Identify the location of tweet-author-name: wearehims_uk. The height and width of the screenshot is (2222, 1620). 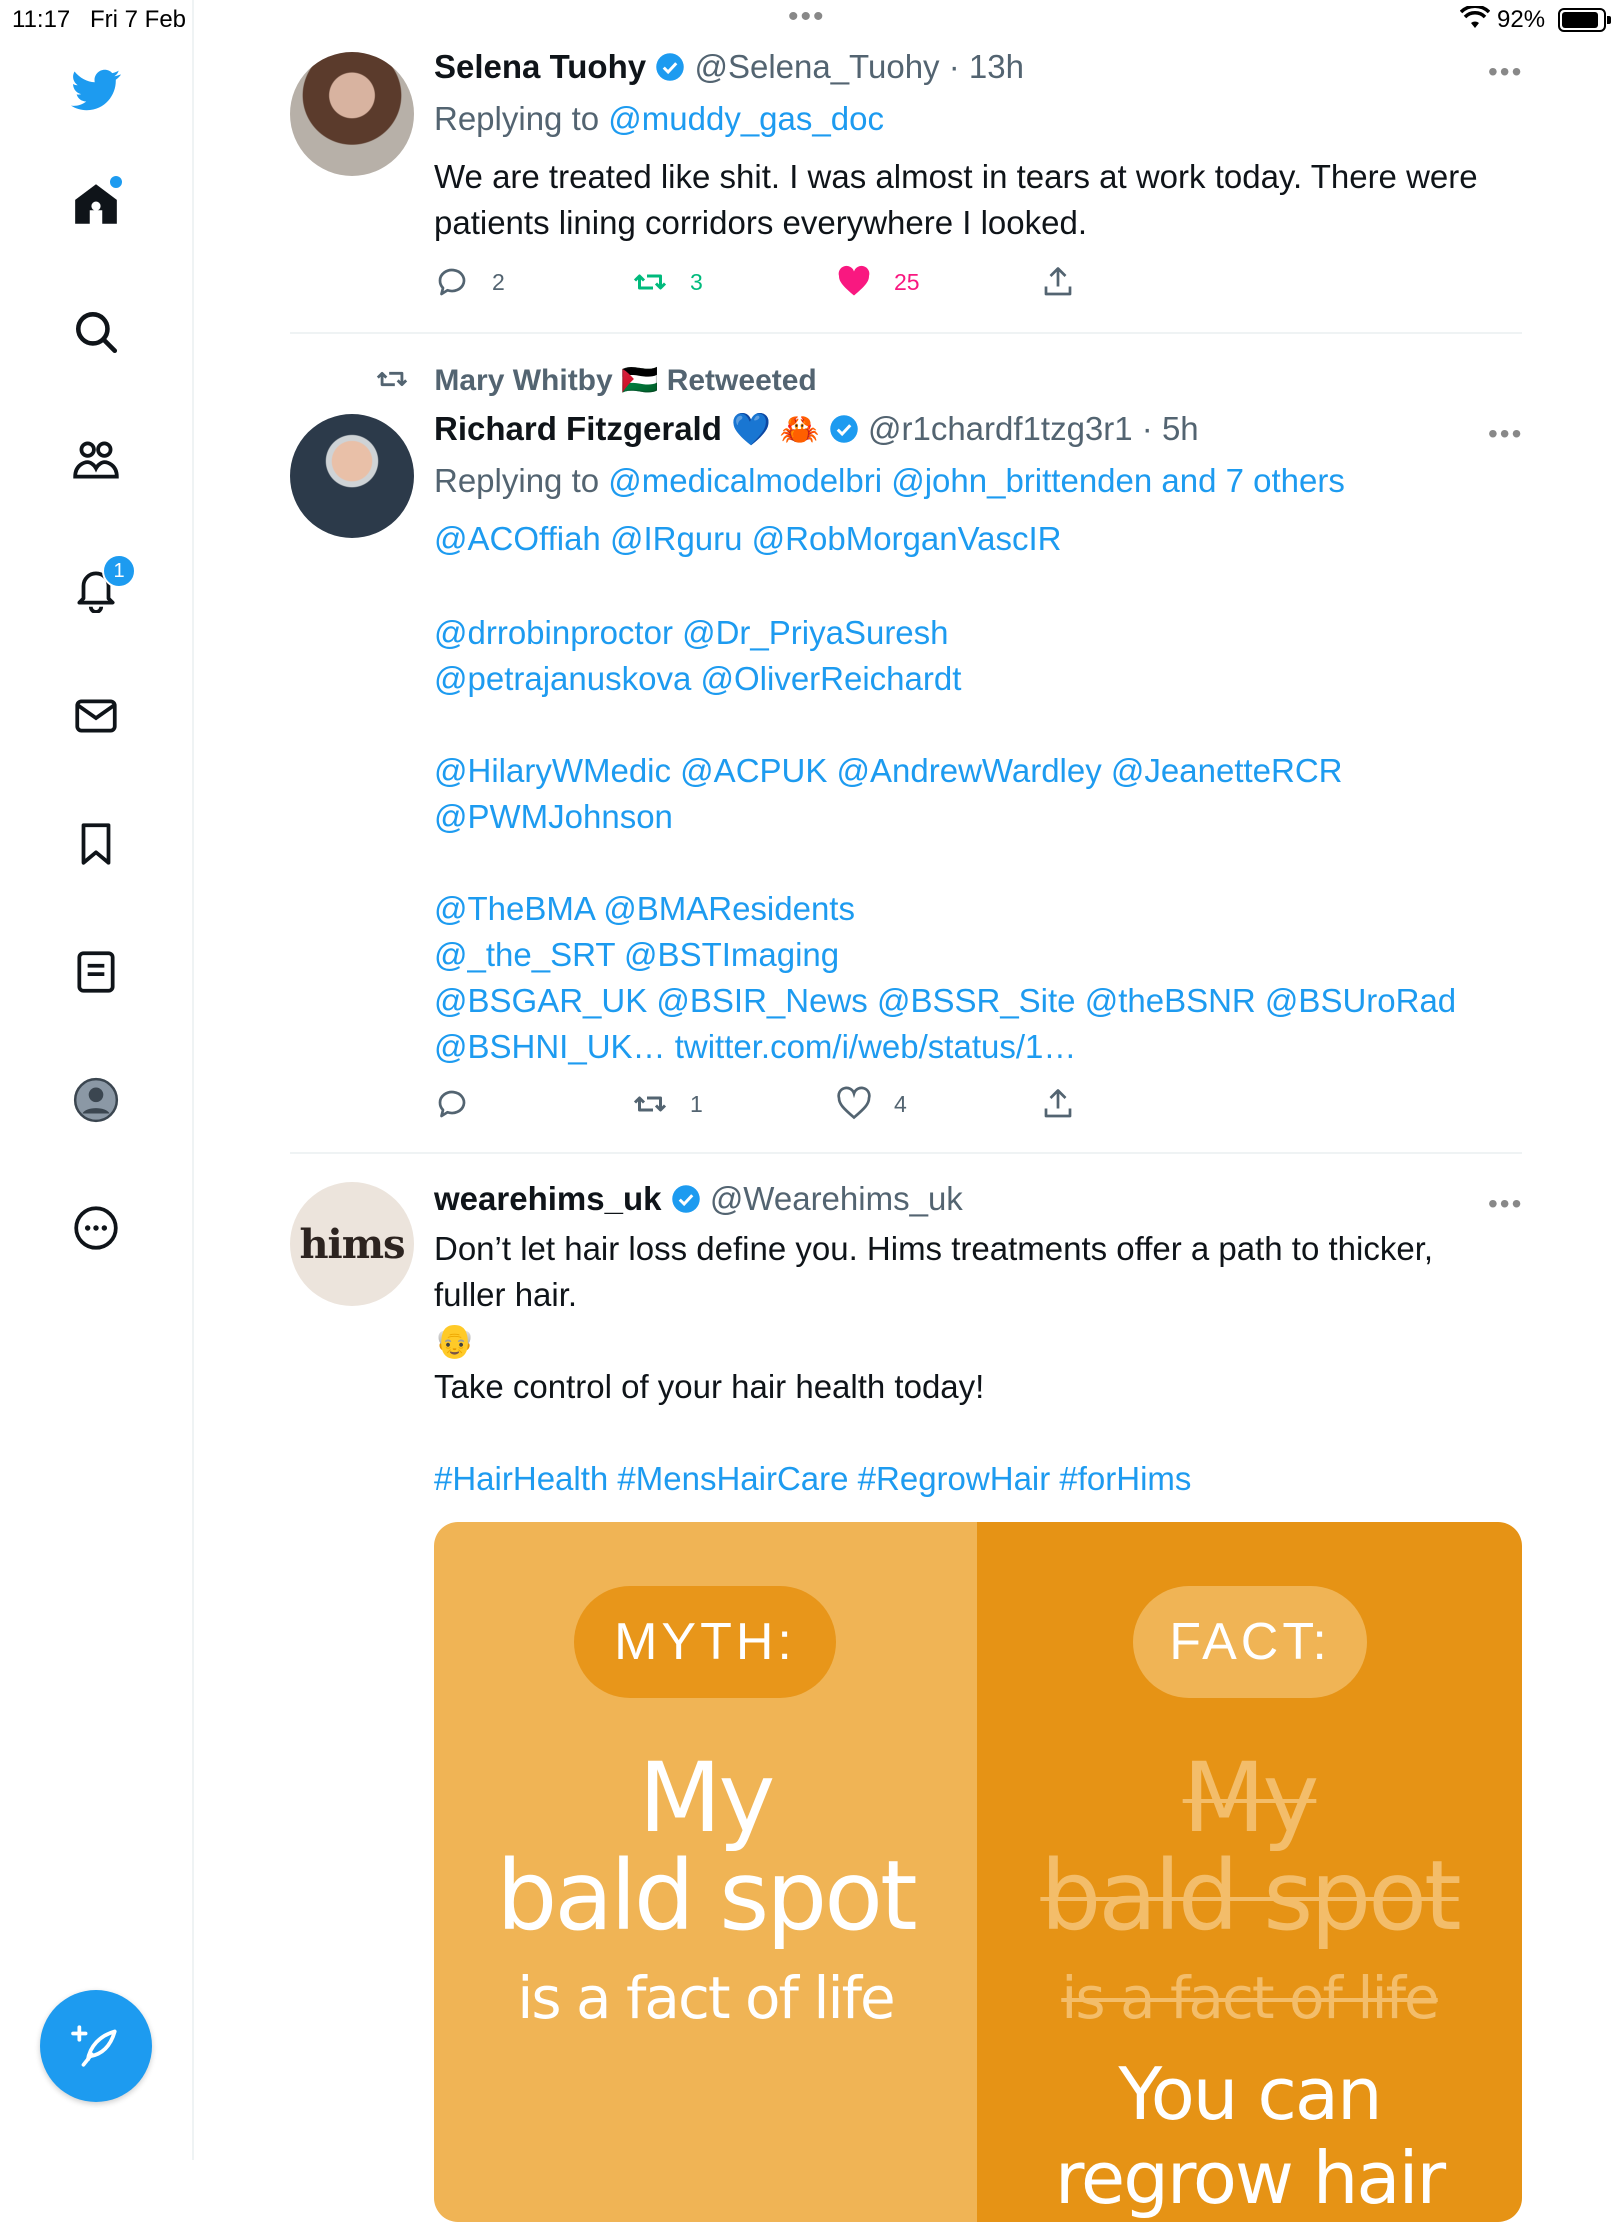
(547, 1198).